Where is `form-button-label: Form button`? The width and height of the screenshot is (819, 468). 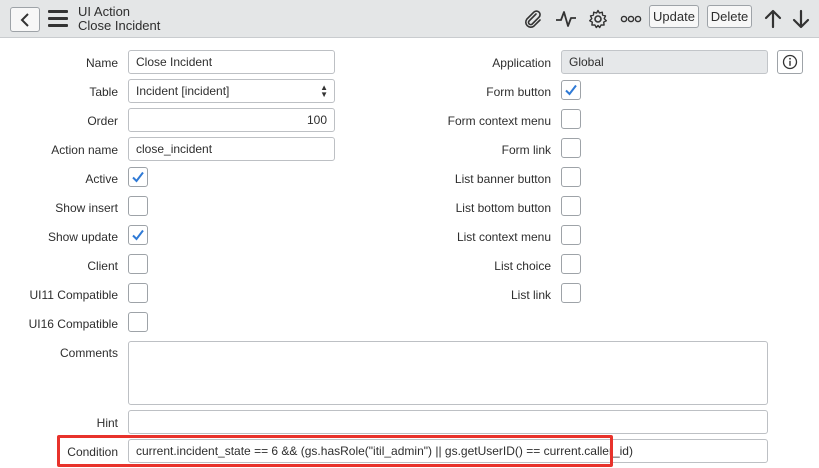 form-button-label: Form button is located at coordinates (518, 92).